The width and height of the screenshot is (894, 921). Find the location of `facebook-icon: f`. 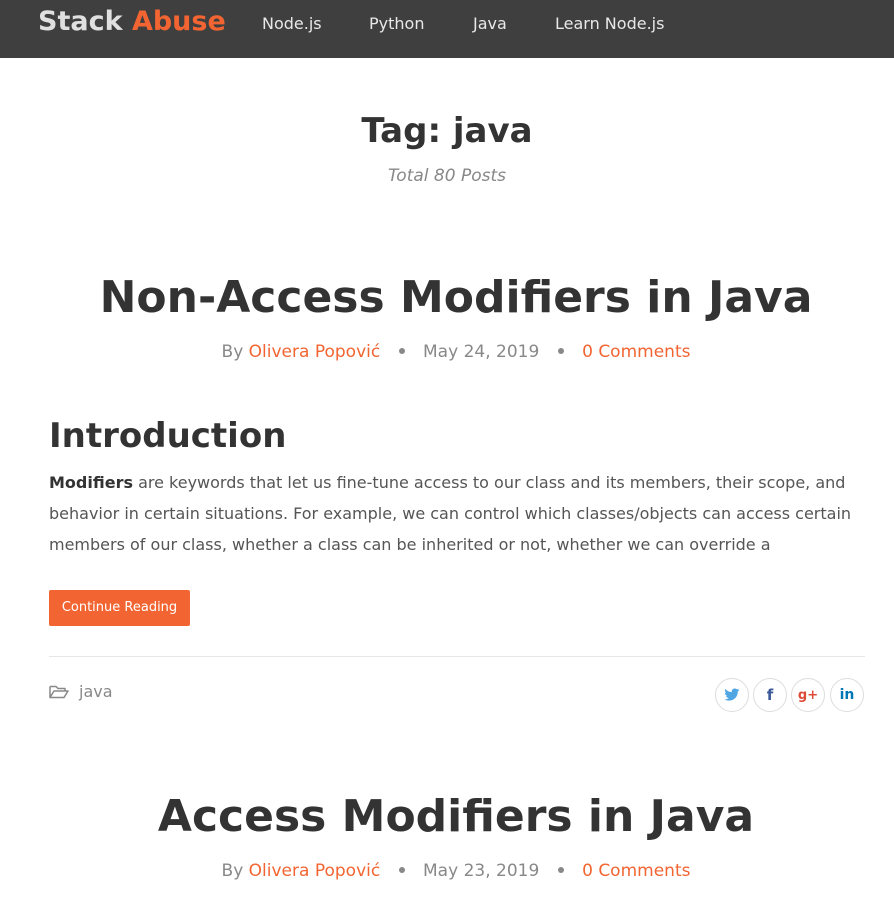

facebook-icon: f is located at coordinates (770, 695).